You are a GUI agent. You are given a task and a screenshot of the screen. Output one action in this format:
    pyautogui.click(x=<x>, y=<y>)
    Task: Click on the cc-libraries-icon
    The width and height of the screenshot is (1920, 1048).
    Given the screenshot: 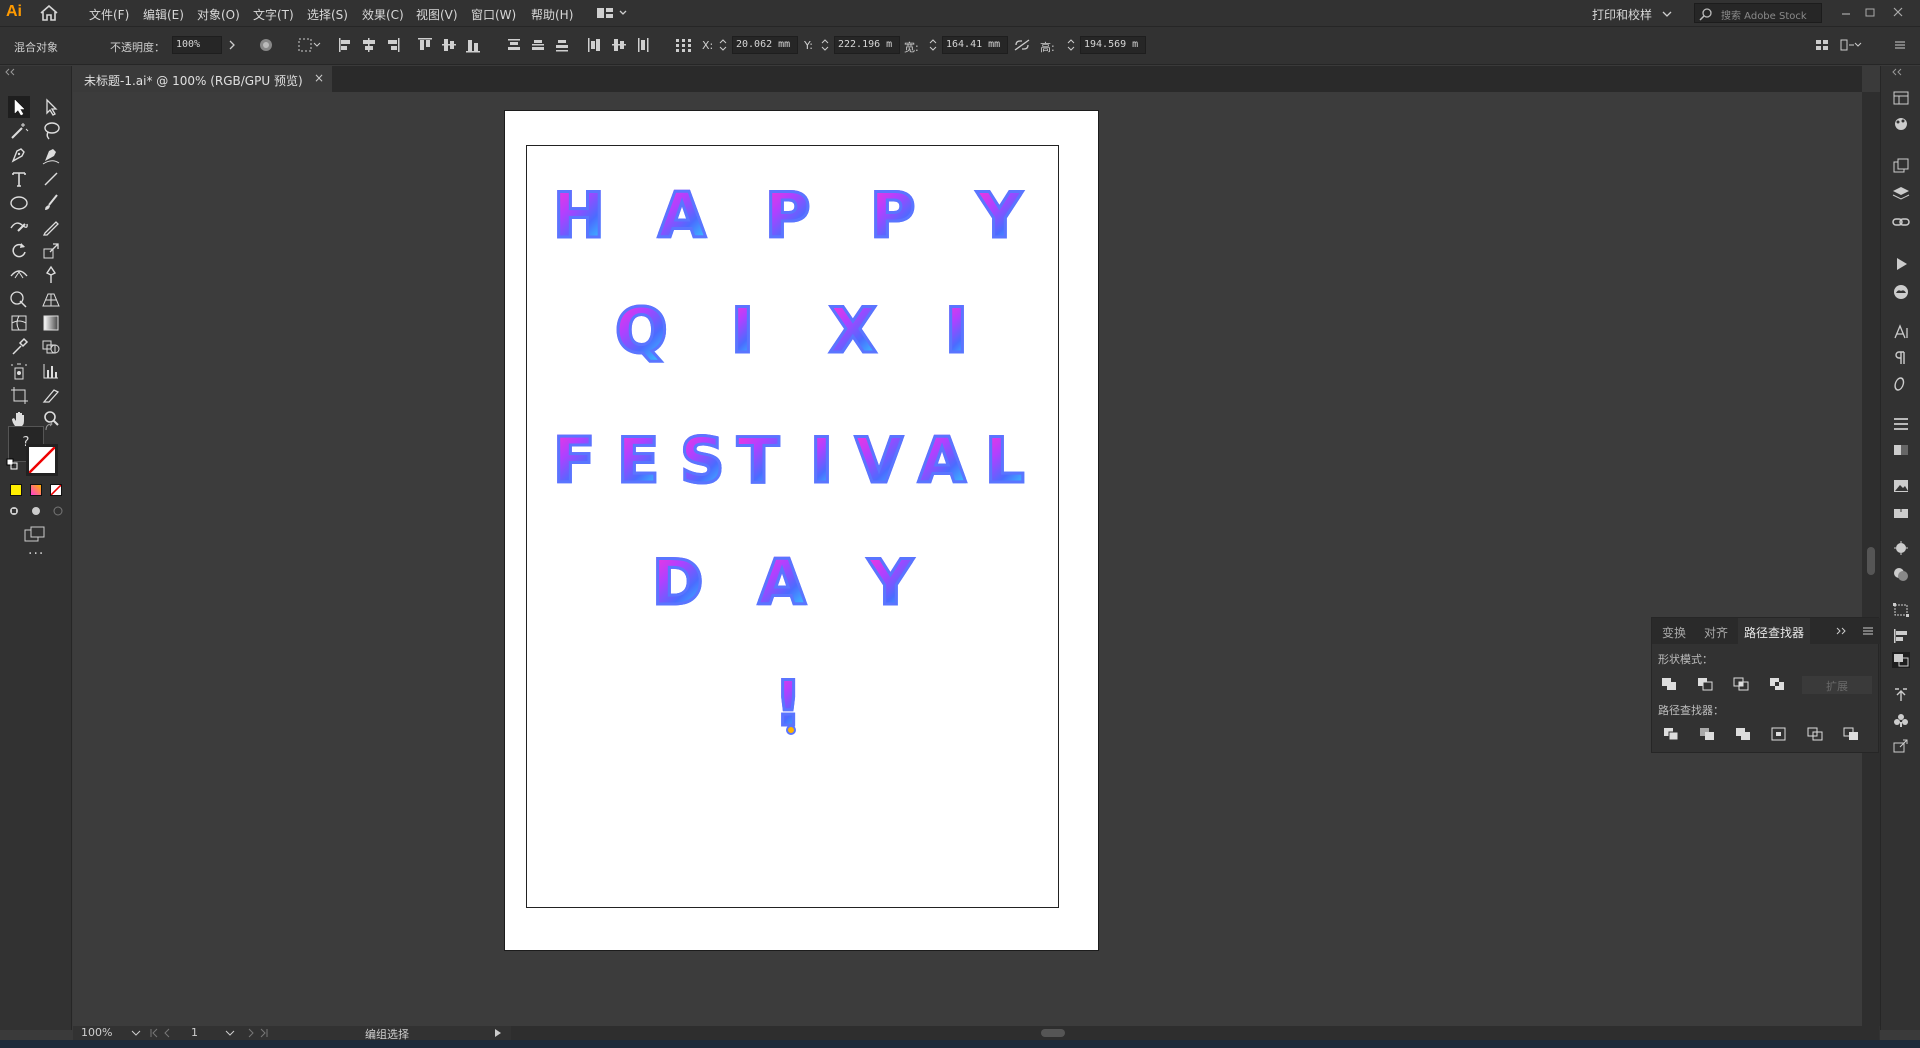 What is the action you would take?
    pyautogui.click(x=1901, y=694)
    